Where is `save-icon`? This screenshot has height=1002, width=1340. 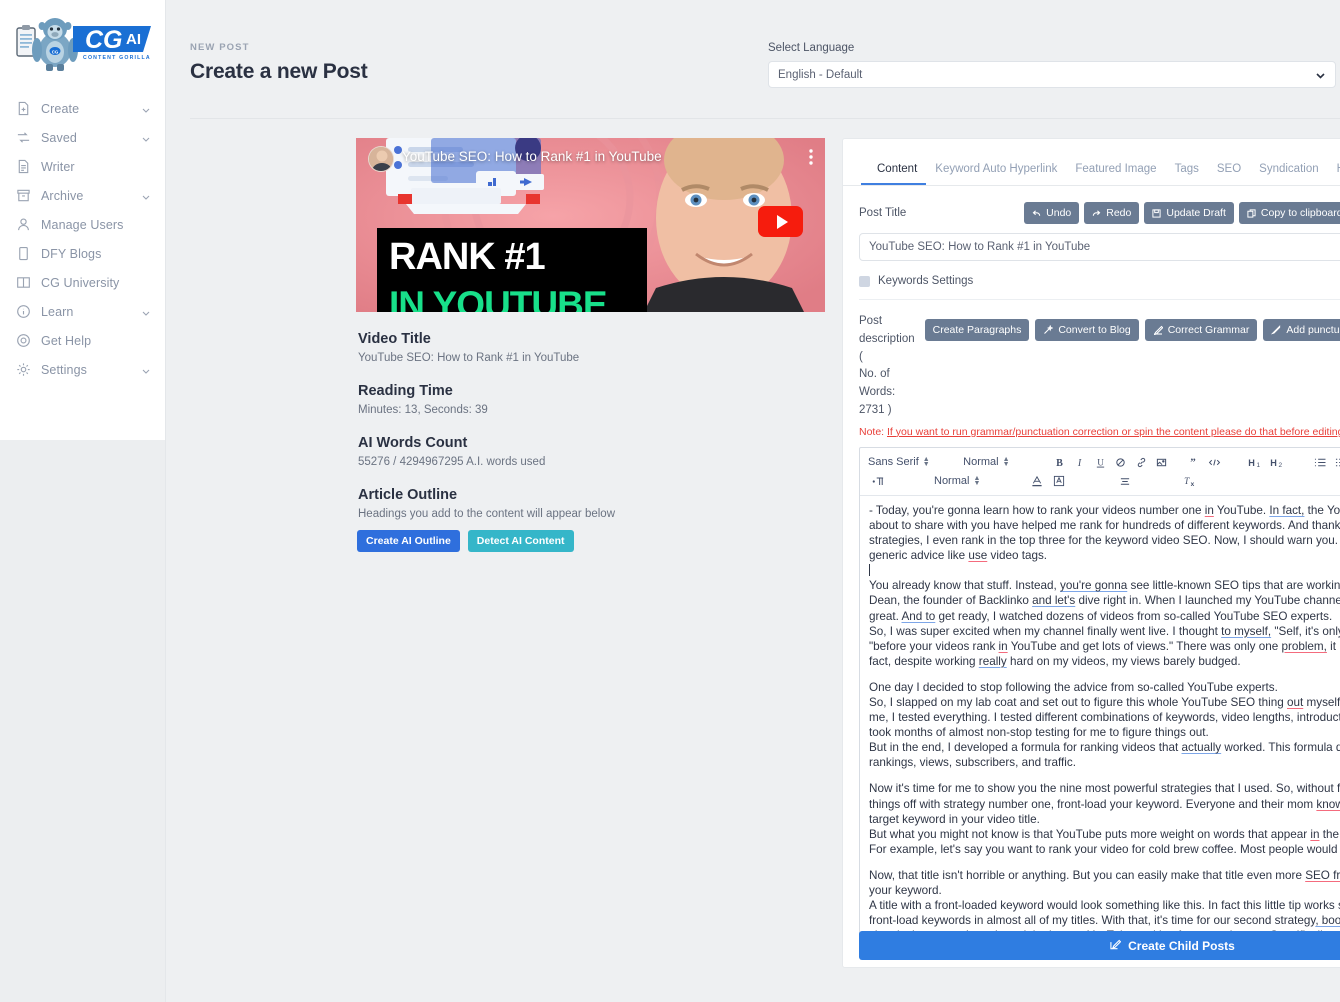 save-icon is located at coordinates (1156, 213).